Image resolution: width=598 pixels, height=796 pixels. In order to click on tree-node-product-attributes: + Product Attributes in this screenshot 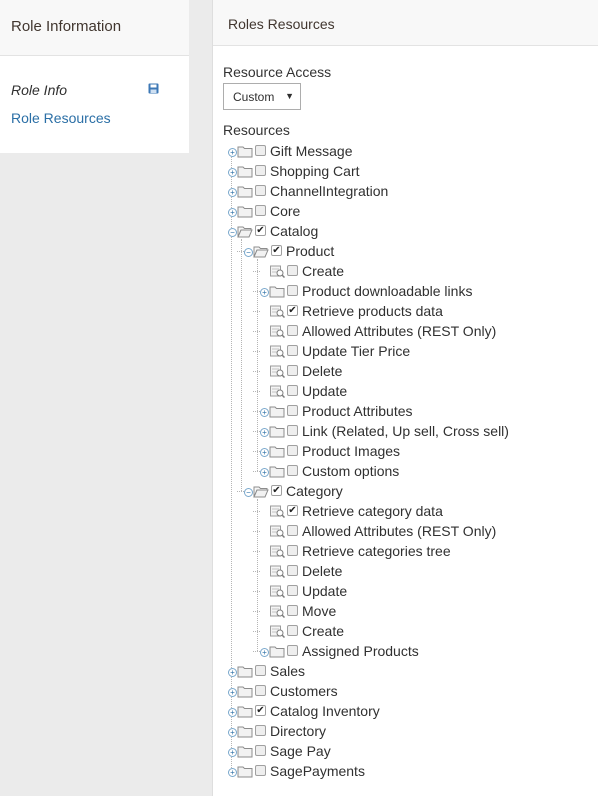, I will do `click(425, 412)`.